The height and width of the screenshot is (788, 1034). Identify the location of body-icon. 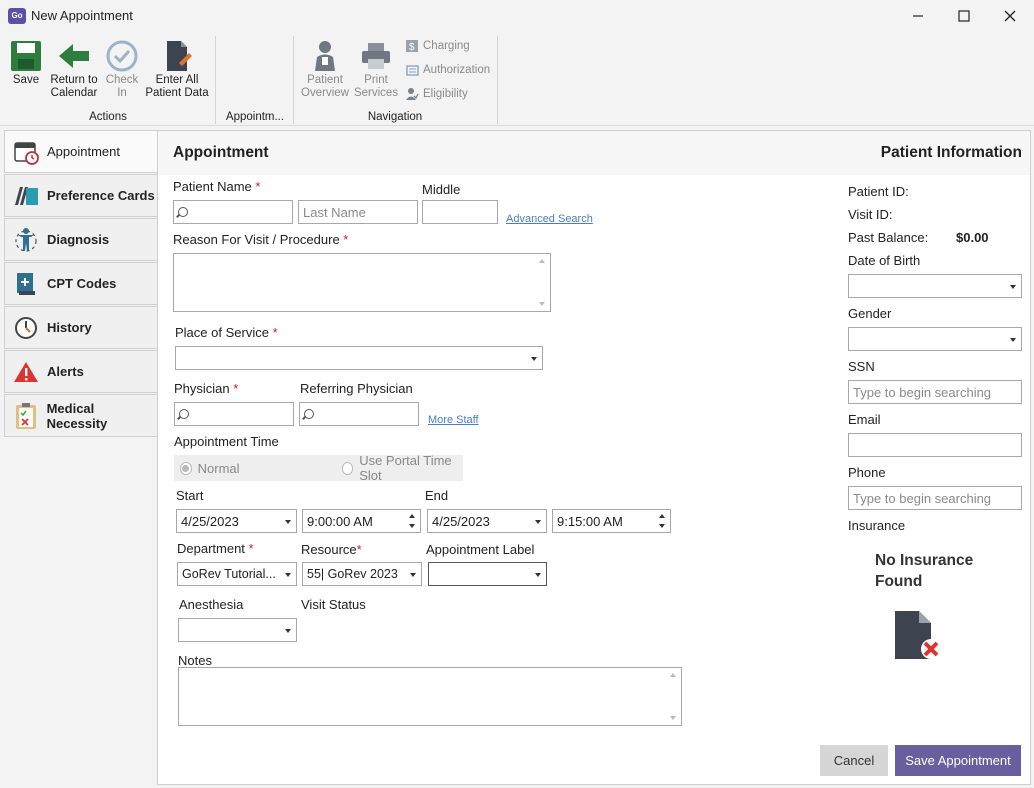
(26, 240).